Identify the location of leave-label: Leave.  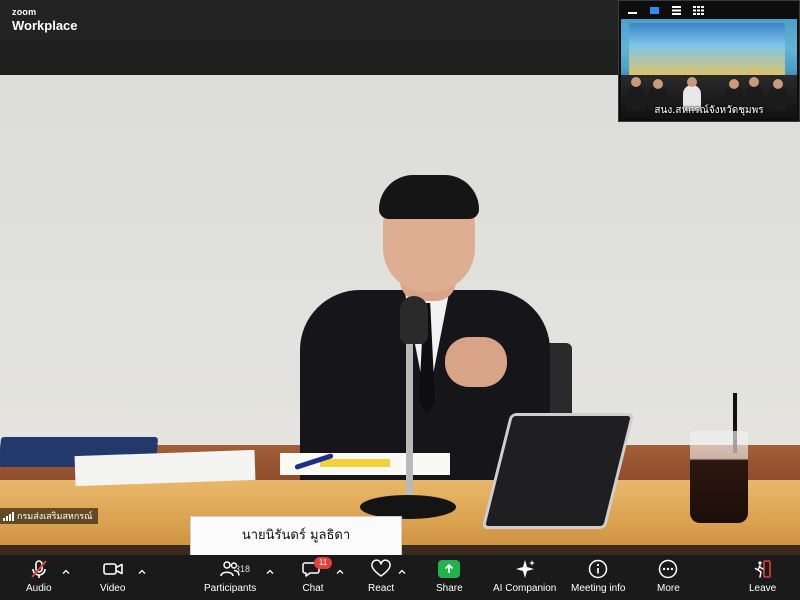
(763, 588).